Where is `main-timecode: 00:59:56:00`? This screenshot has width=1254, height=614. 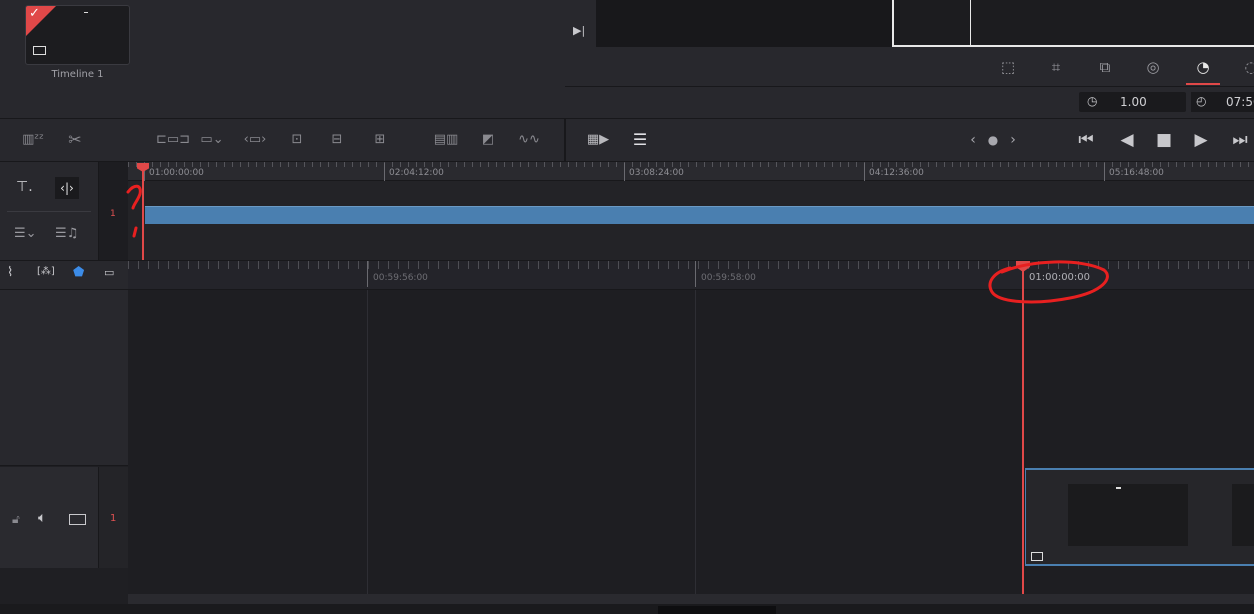
main-timecode: 00:59:56:00 is located at coordinates (400, 278).